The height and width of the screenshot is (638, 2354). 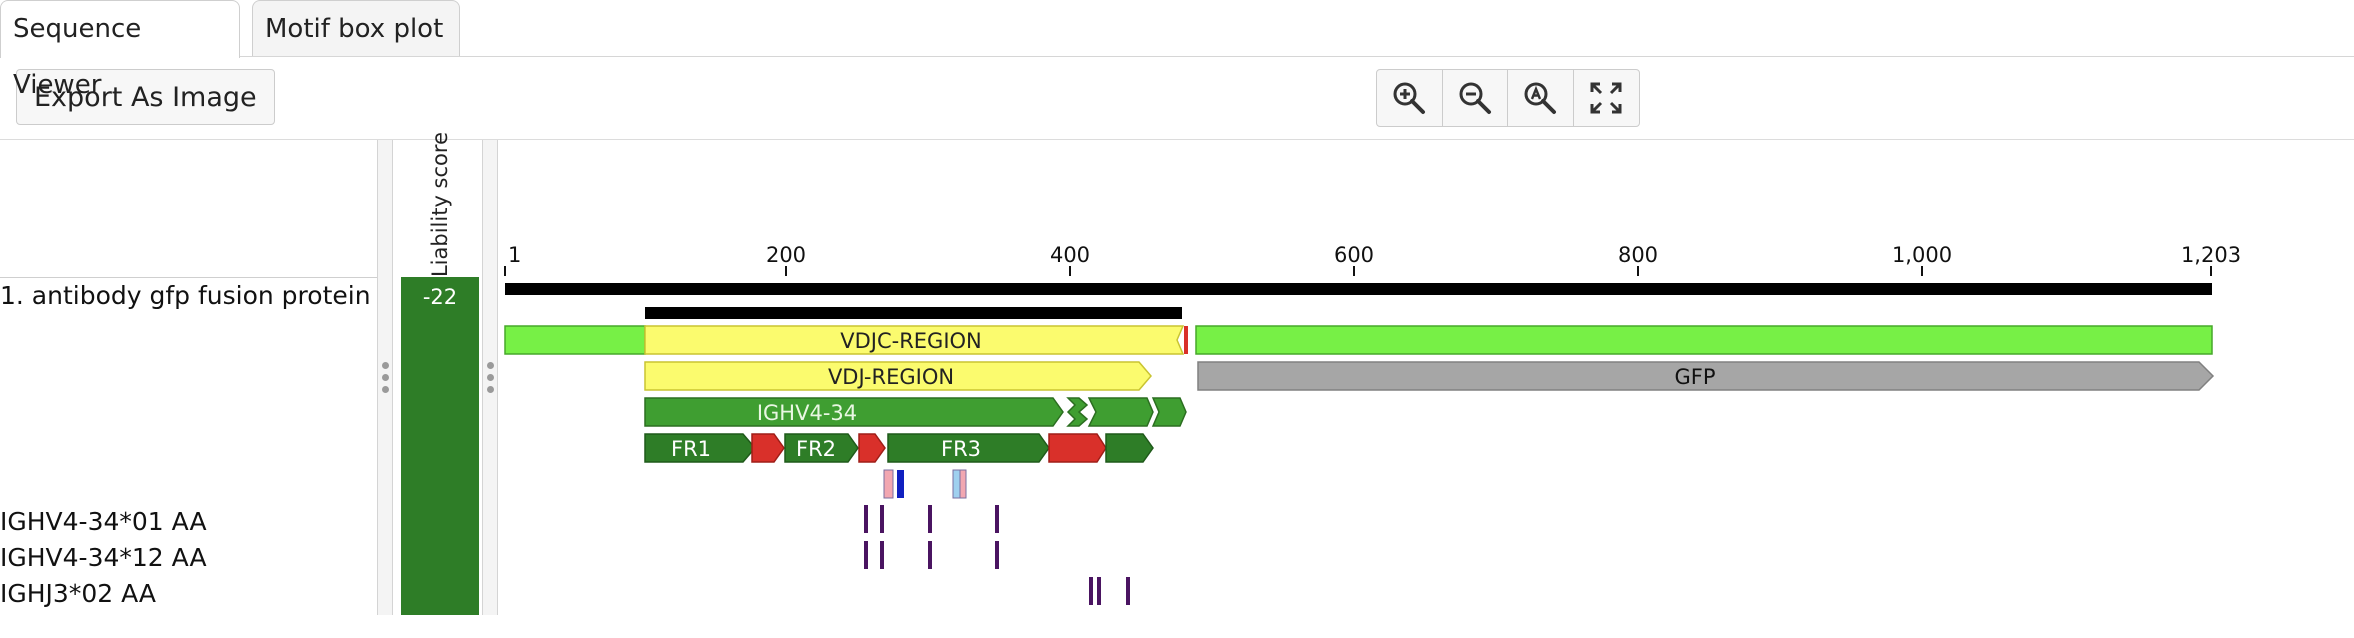 I want to click on annotation-vdj-region-label: VDJ-REGION, so click(x=891, y=377).